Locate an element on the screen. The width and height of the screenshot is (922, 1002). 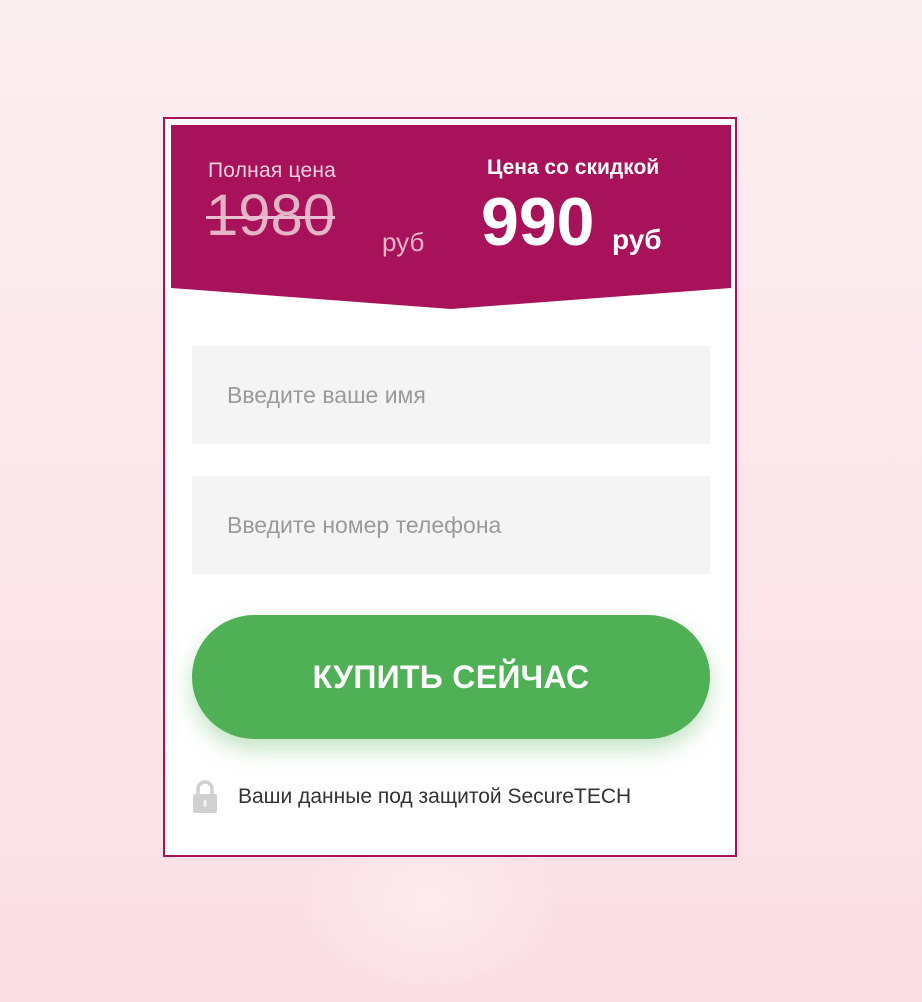
old-price-value: 1980 is located at coordinates (271, 215).